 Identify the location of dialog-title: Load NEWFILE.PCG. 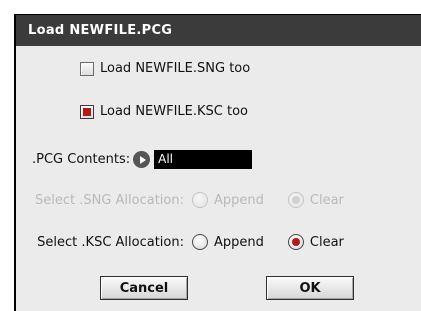
(218, 30).